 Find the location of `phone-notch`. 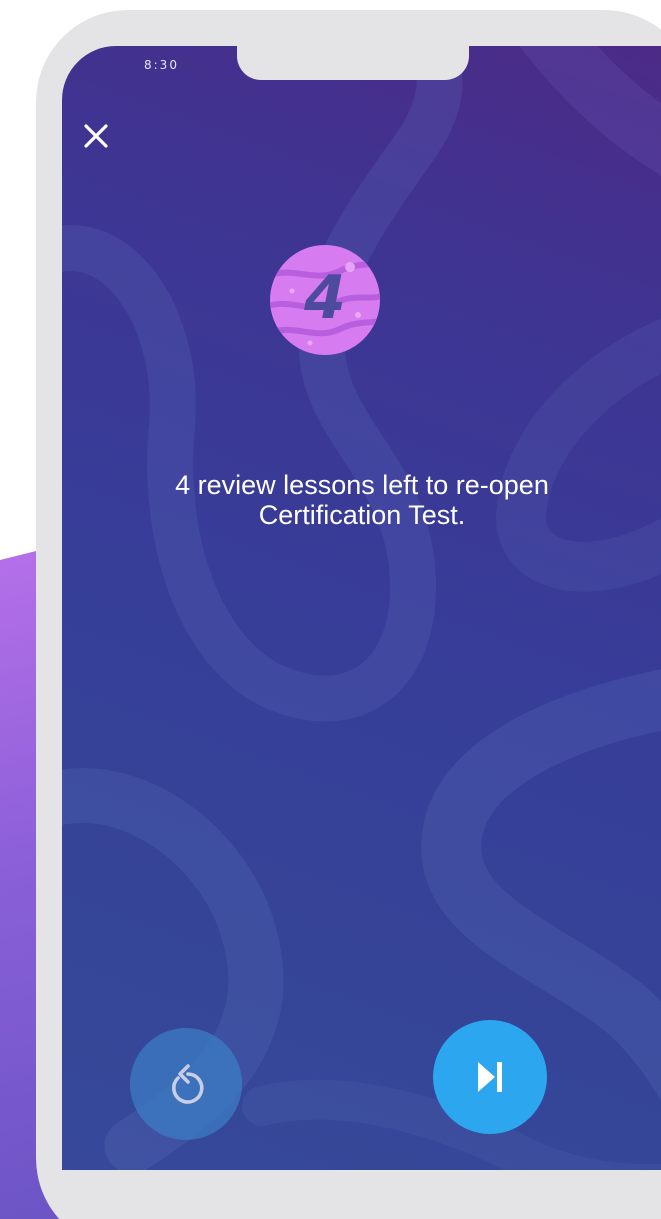

phone-notch is located at coordinates (353, 63).